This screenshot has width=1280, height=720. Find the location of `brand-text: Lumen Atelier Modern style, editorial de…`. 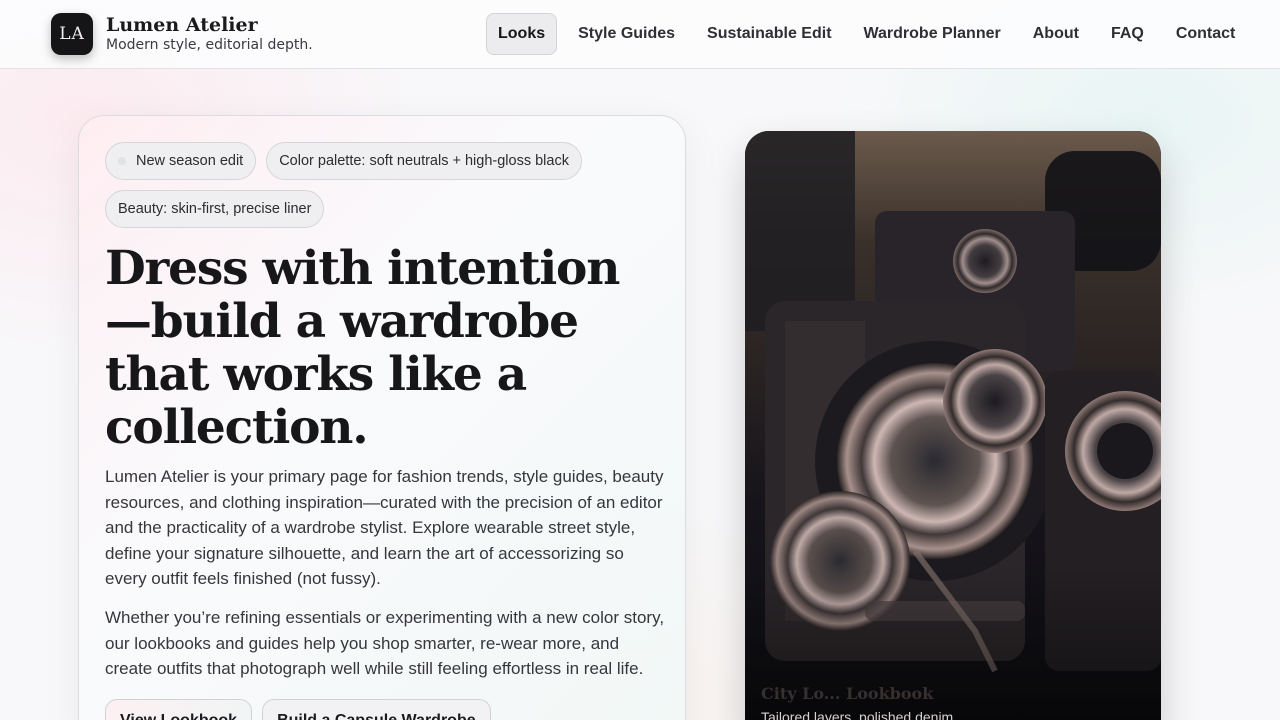

brand-text: Lumen Atelier Modern style, editorial de… is located at coordinates (209, 34).